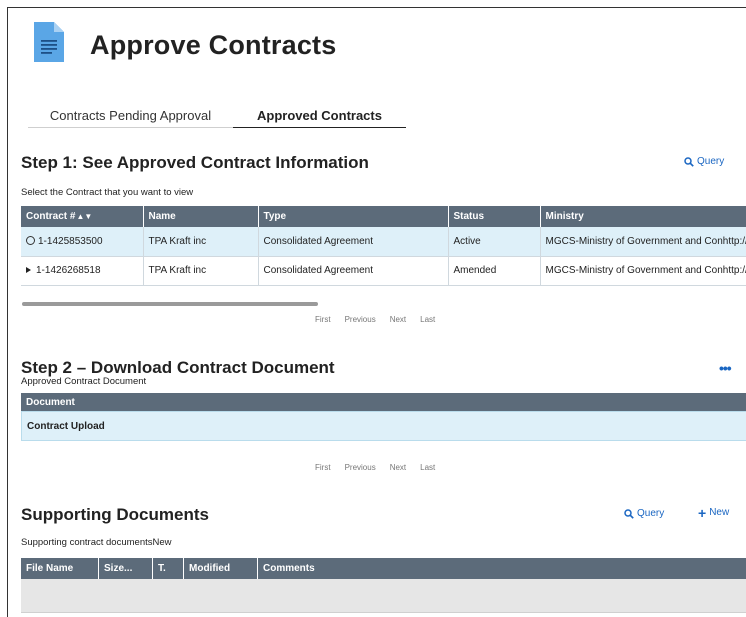 This screenshot has width=746, height=617. What do you see at coordinates (702, 512) in the screenshot?
I see `plus-icon: +` at bounding box center [702, 512].